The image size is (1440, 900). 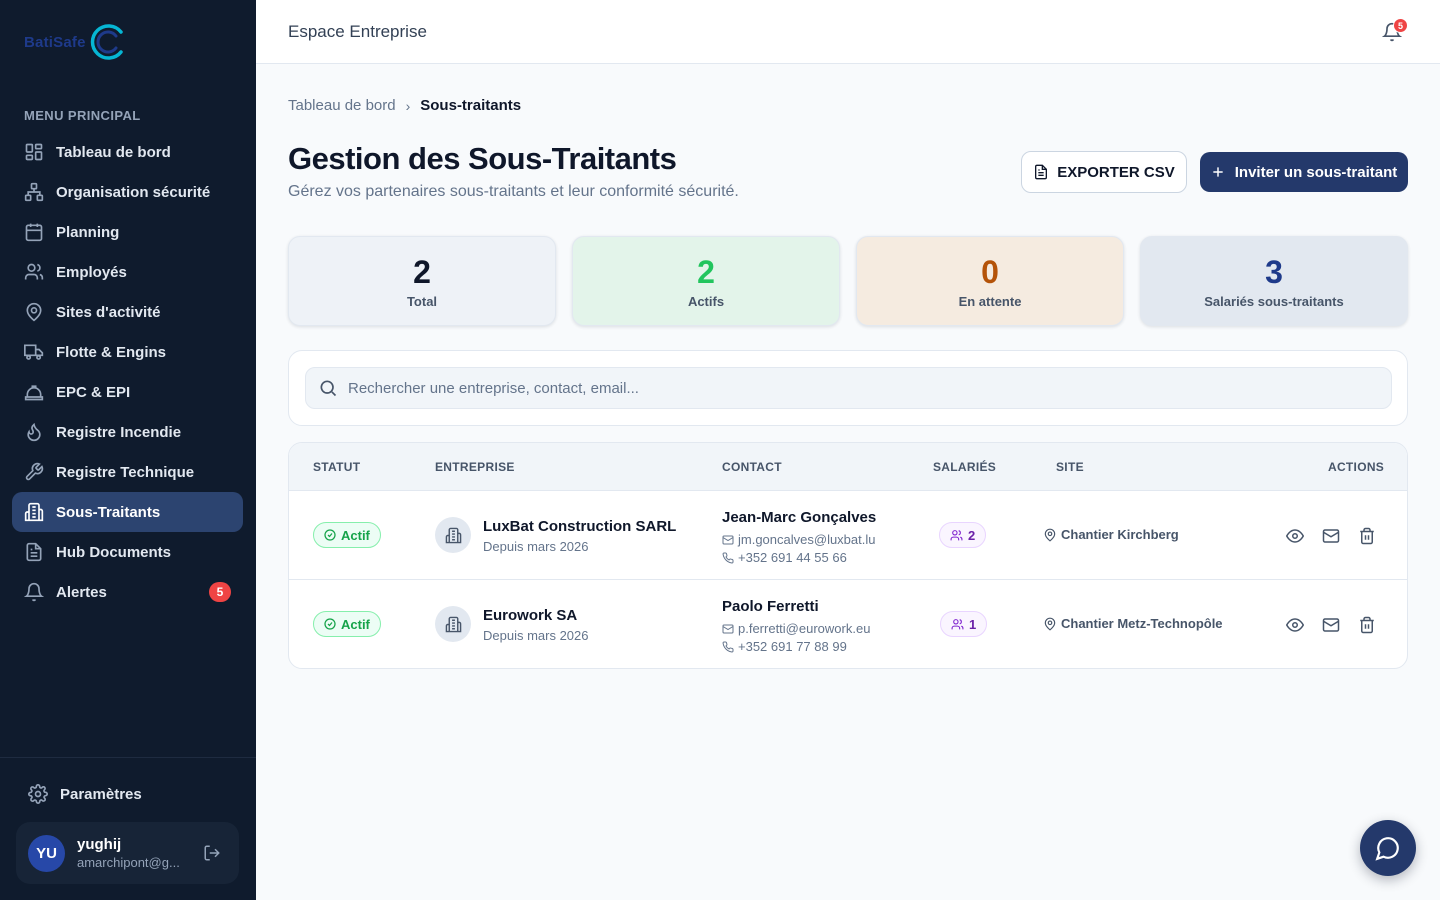 I want to click on stat-label: Actifs, so click(x=706, y=301).